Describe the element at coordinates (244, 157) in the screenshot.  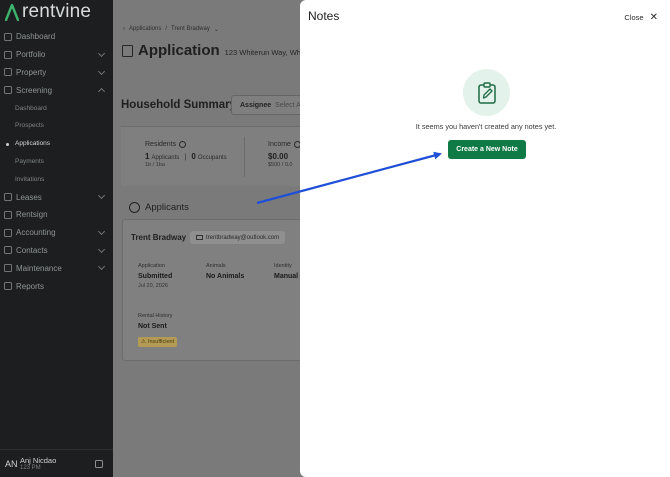
I see `summary-divider` at that location.